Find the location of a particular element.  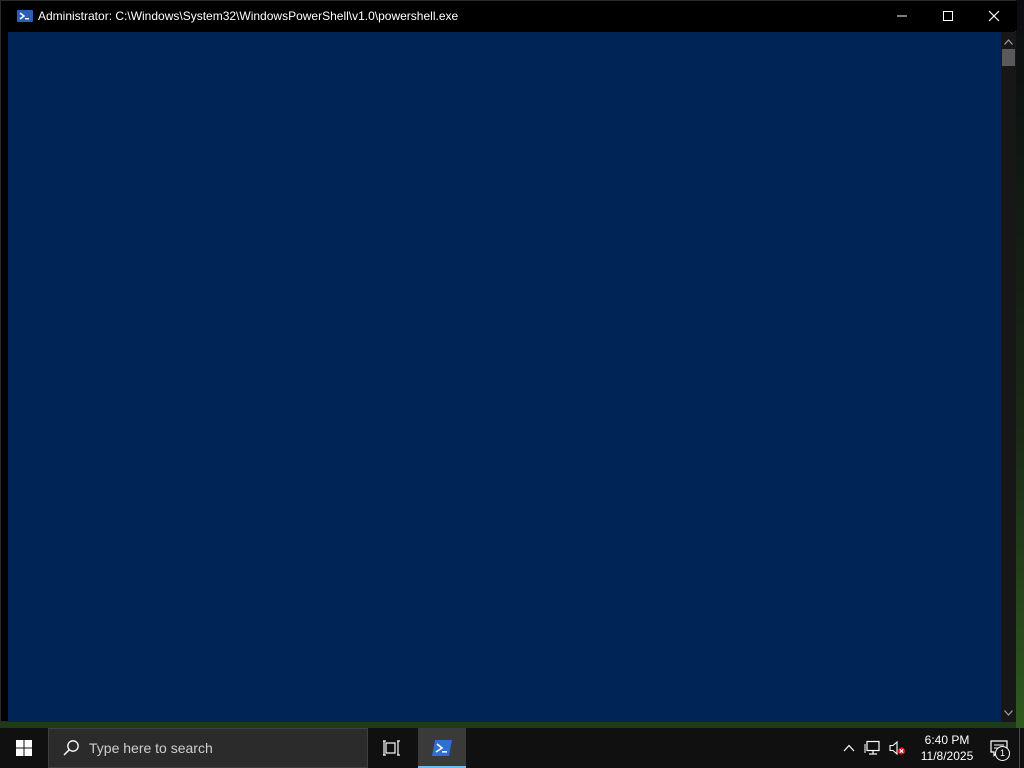

chevron-down-icon is located at coordinates (1008, 712).